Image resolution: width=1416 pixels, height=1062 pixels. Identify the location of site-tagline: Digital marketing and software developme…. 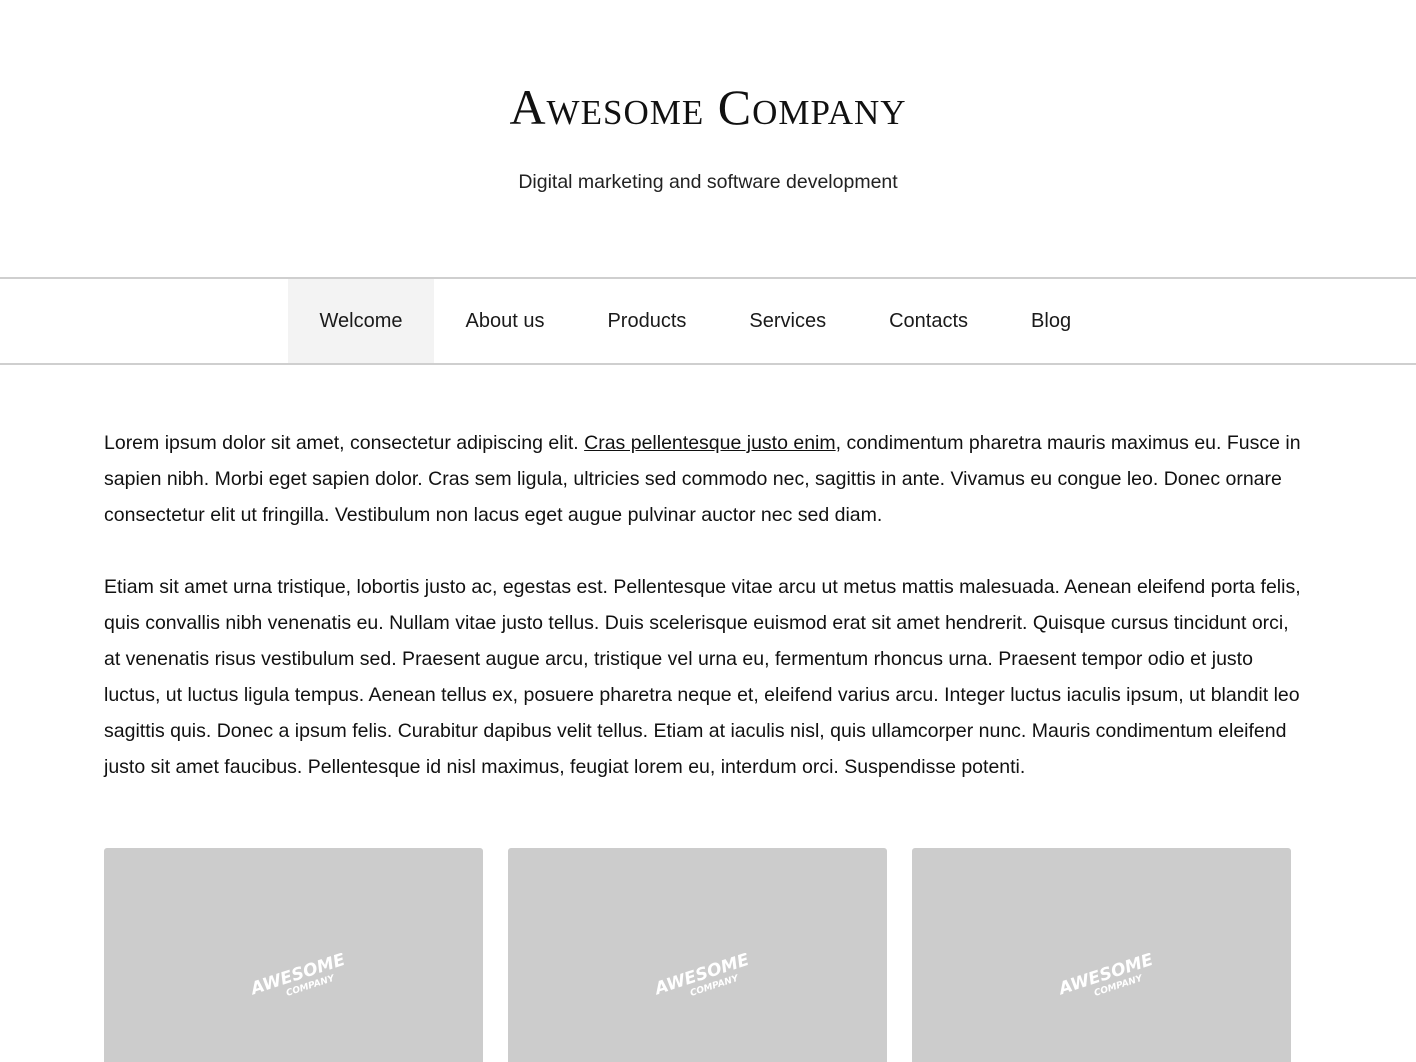
(708, 182).